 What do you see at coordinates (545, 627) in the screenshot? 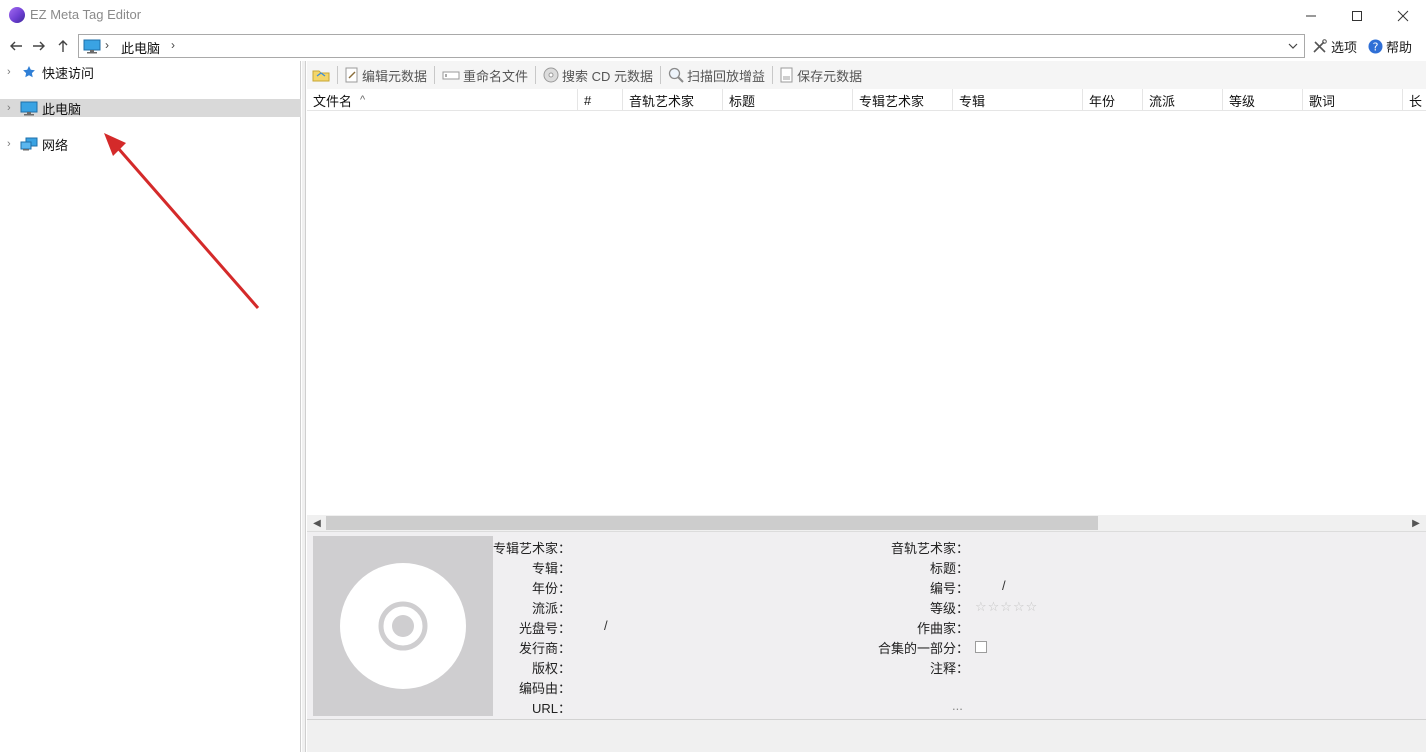
I see `disc-number-label: 光盘号：` at bounding box center [545, 627].